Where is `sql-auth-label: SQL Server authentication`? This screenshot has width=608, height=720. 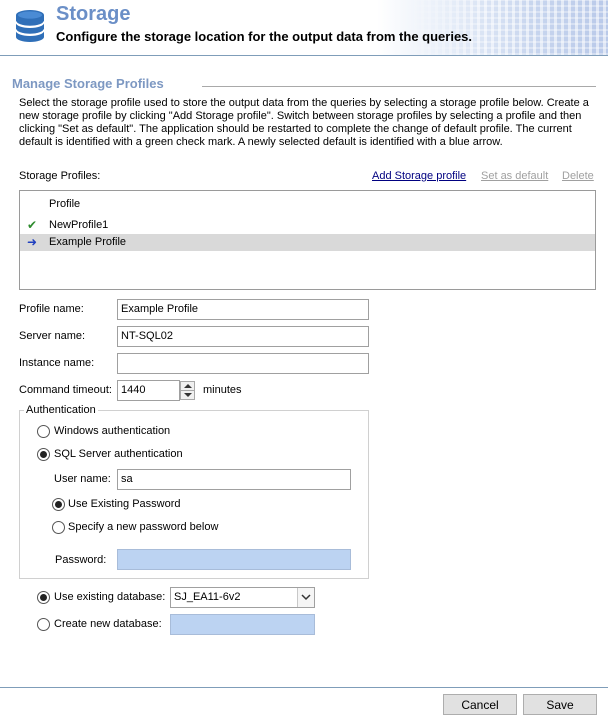 sql-auth-label: SQL Server authentication is located at coordinates (118, 454).